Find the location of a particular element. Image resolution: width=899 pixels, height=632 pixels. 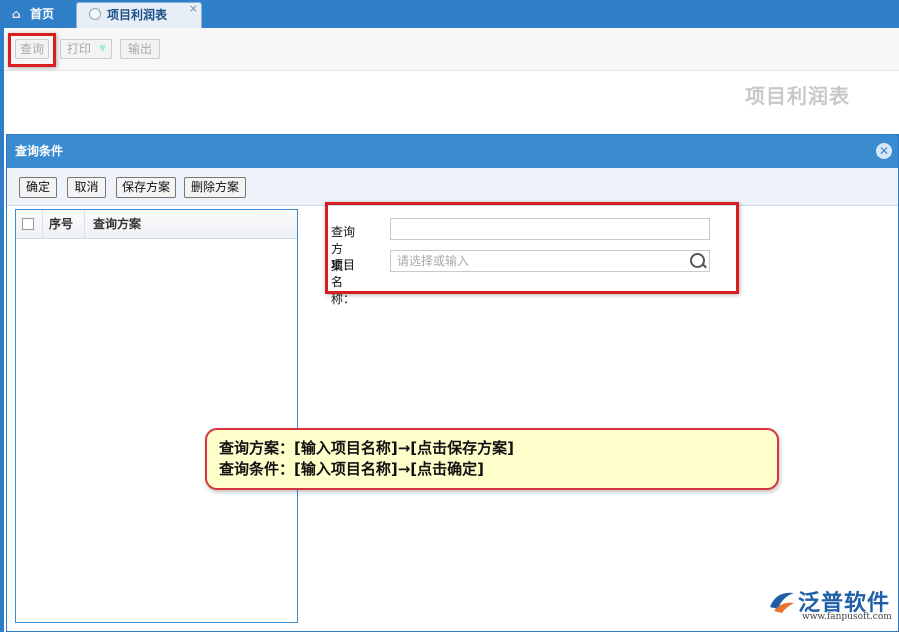

column-header-seq: 序号 is located at coordinates (63, 224).